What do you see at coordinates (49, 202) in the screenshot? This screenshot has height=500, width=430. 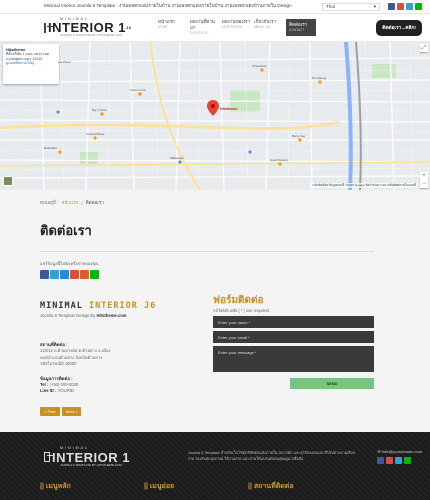 I see `breadcrumb-prefix: คุณอยู่ที่ :` at bounding box center [49, 202].